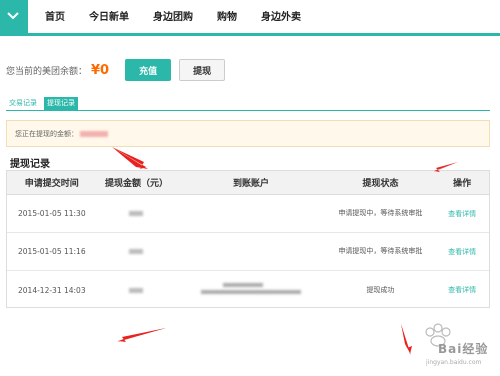  What do you see at coordinates (23, 103) in the screenshot?
I see `tab-transaction-records: 交易记录` at bounding box center [23, 103].